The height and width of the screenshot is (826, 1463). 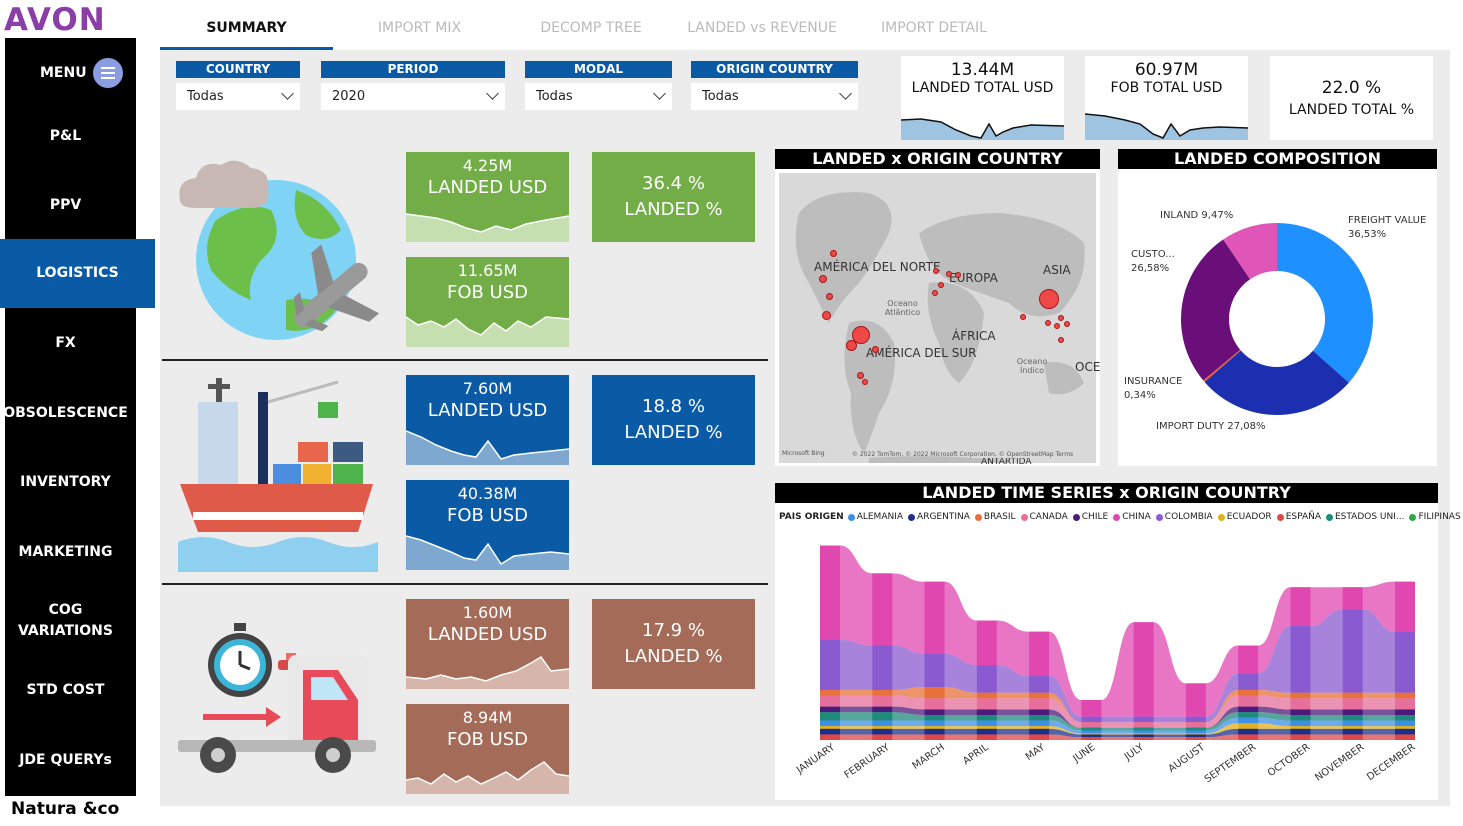 What do you see at coordinates (65, 136) in the screenshot?
I see `sidebar-item-p-l: P&L` at bounding box center [65, 136].